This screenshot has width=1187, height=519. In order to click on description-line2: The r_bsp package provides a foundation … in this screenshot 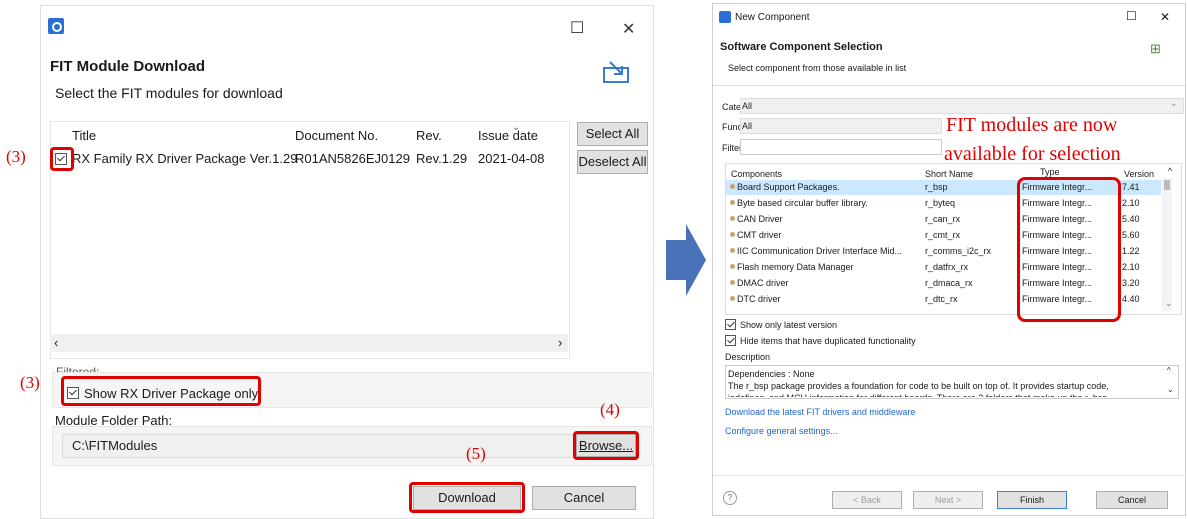, I will do `click(918, 386)`.